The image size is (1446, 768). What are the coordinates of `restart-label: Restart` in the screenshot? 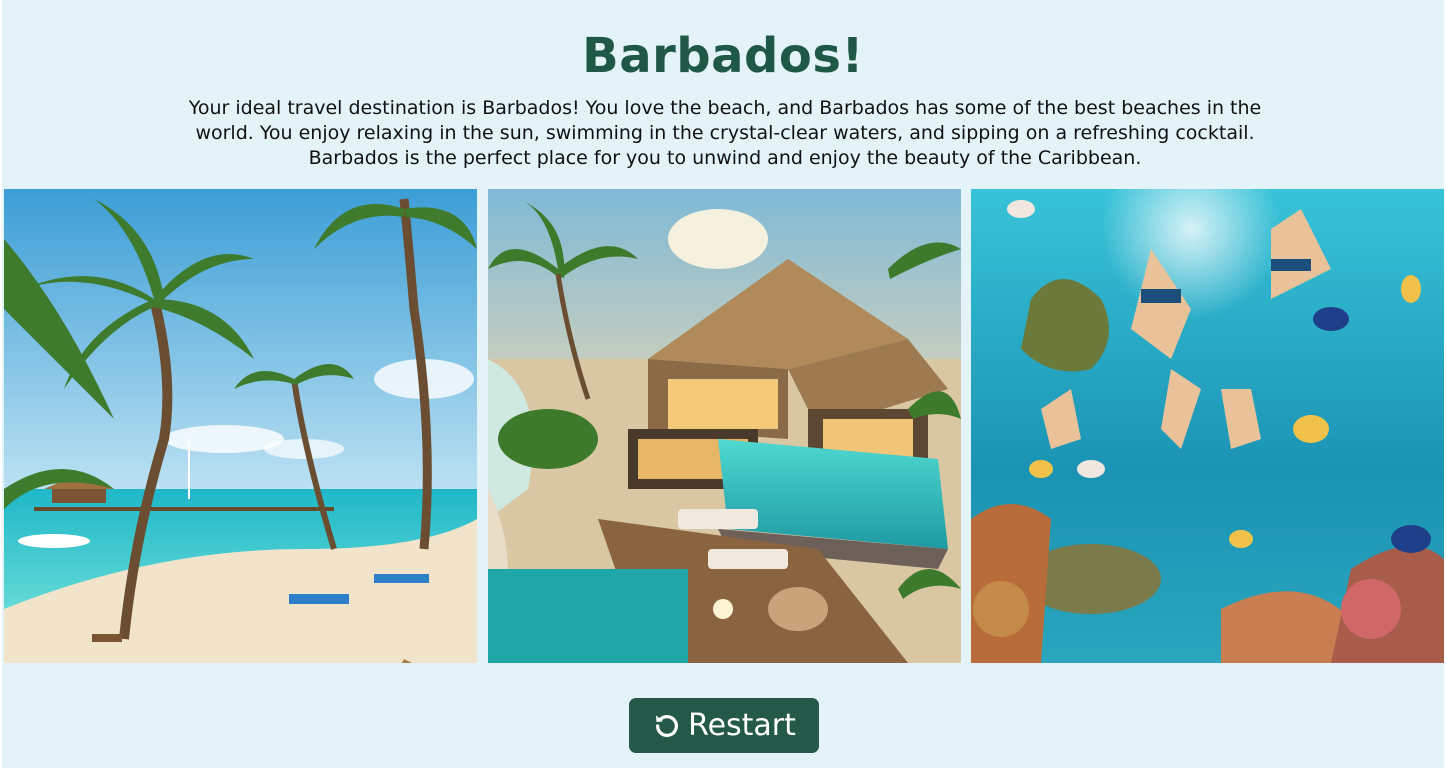 It's located at (742, 725).